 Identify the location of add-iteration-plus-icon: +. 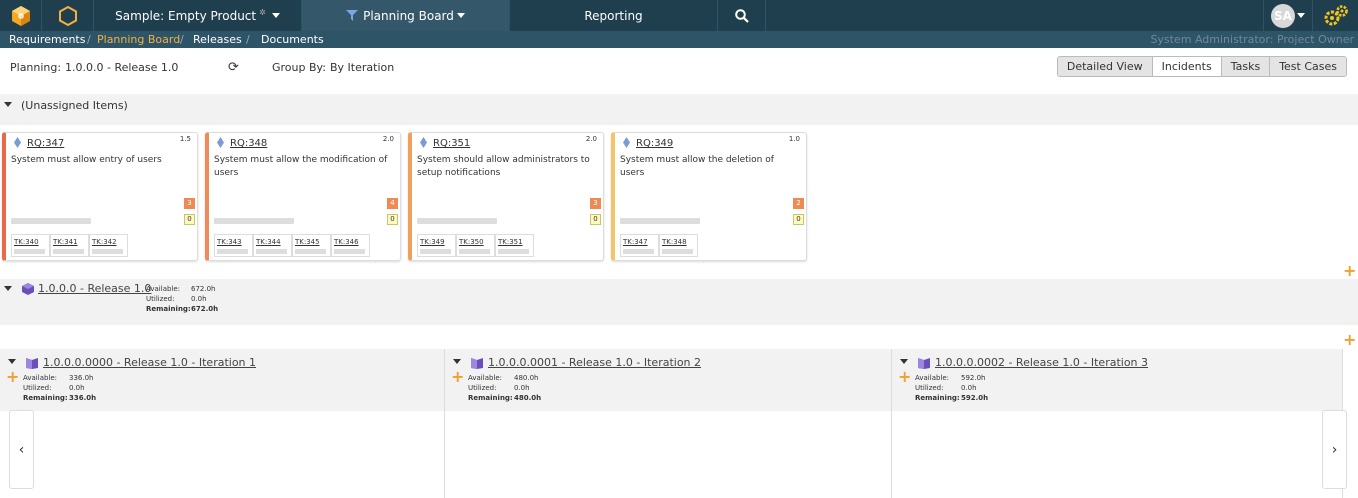
(1349, 340).